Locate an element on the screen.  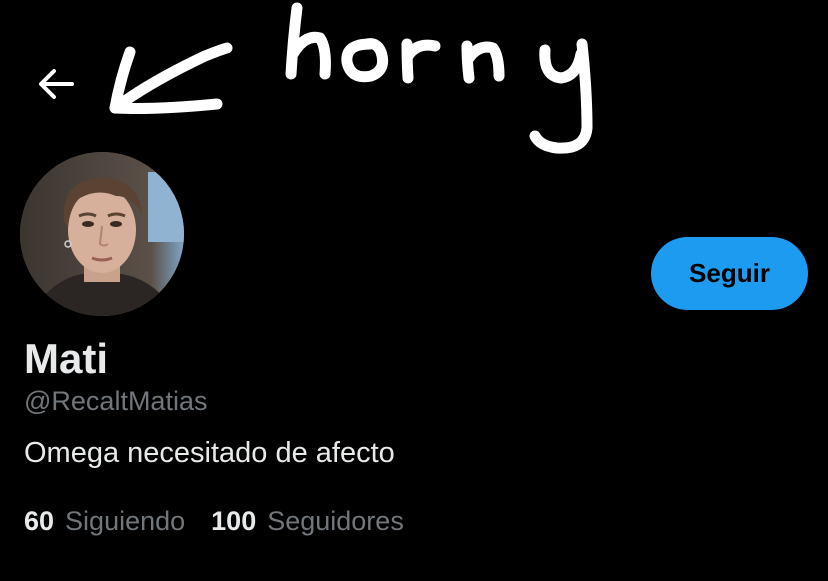
followers-label: Seguidores is located at coordinates (335, 521).